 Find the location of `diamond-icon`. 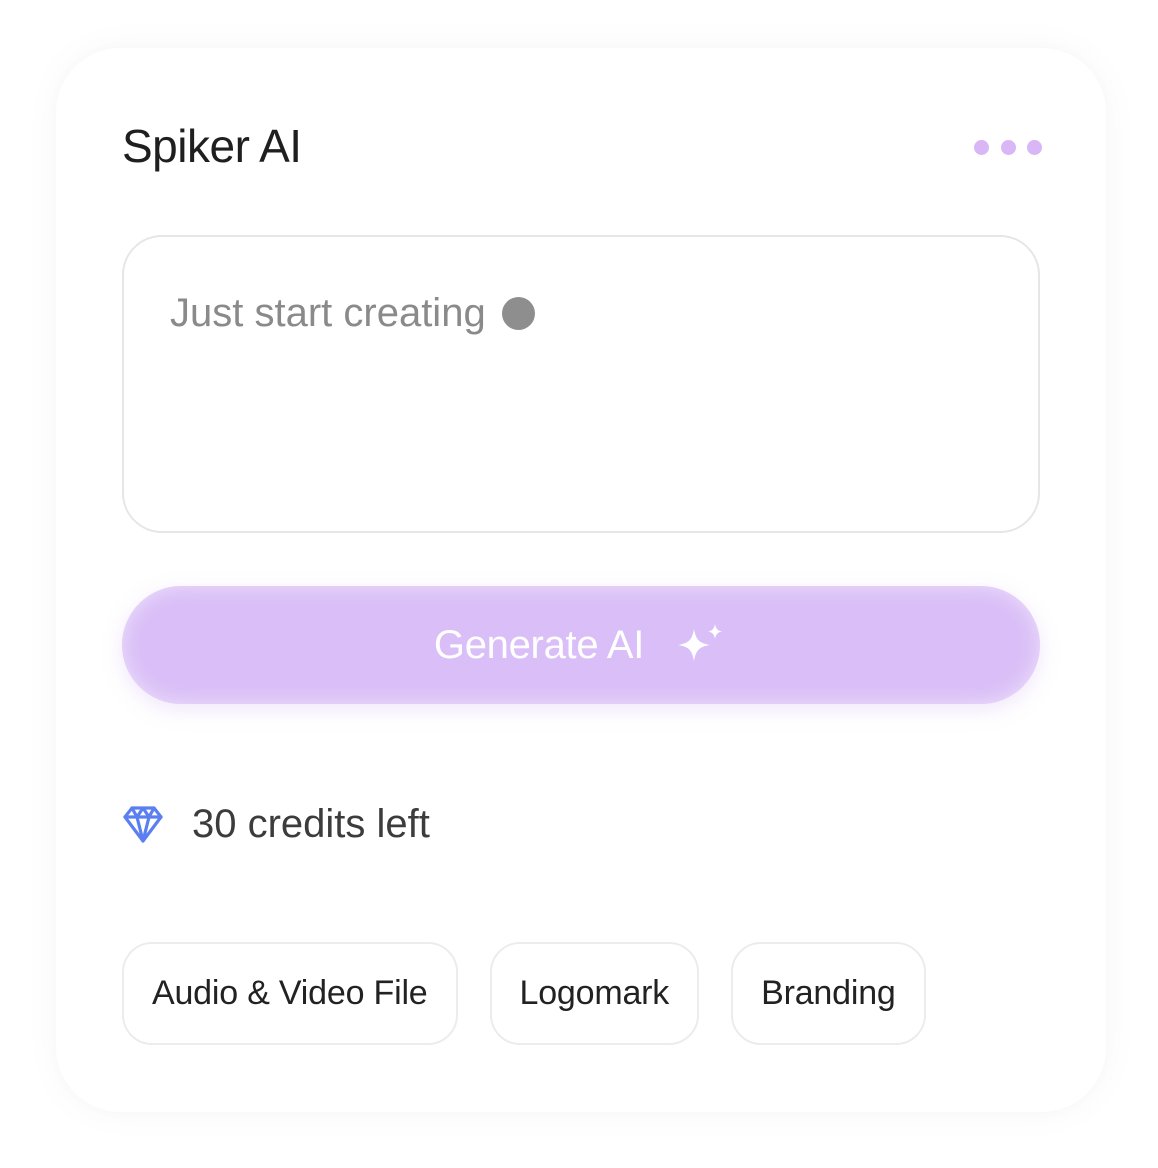

diamond-icon is located at coordinates (143, 824).